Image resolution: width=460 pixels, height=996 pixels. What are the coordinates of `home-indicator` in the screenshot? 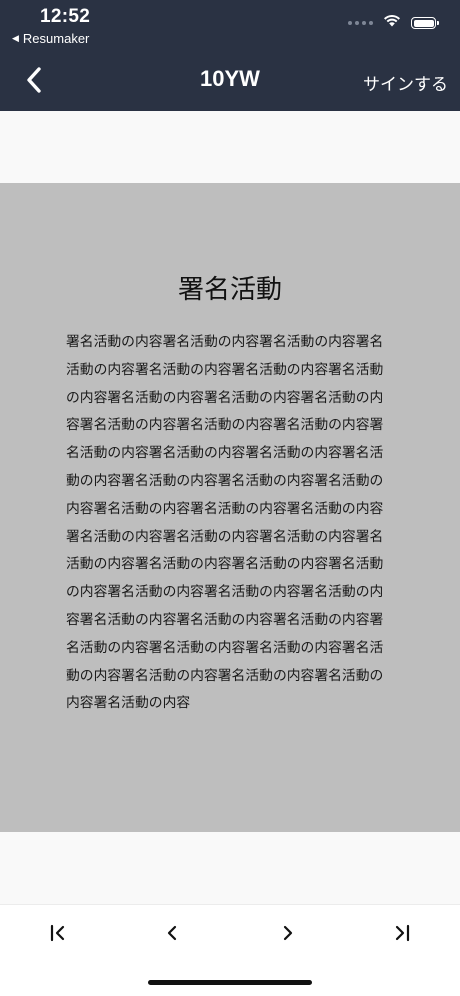 It's located at (230, 982).